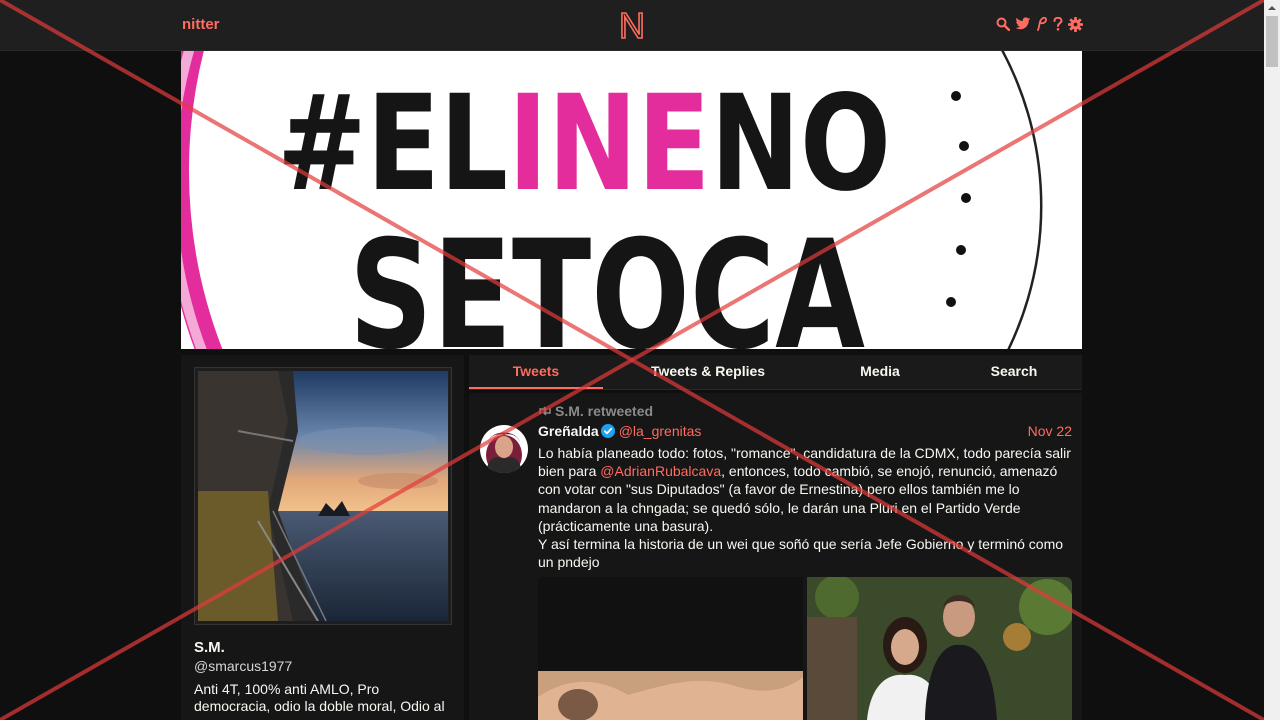 The height and width of the screenshot is (720, 1280). Describe the element at coordinates (243, 666) in the screenshot. I see `profile-username: @smarcus1977` at that location.